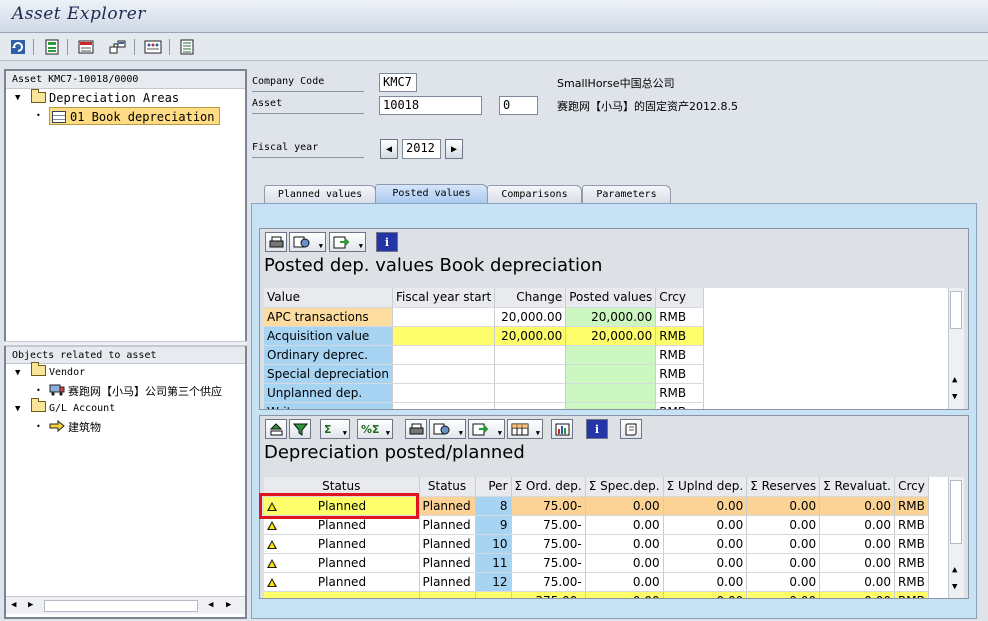  Describe the element at coordinates (125, 116) in the screenshot. I see `tree-node-book-depreciation: • 01 Book depreciation` at that location.